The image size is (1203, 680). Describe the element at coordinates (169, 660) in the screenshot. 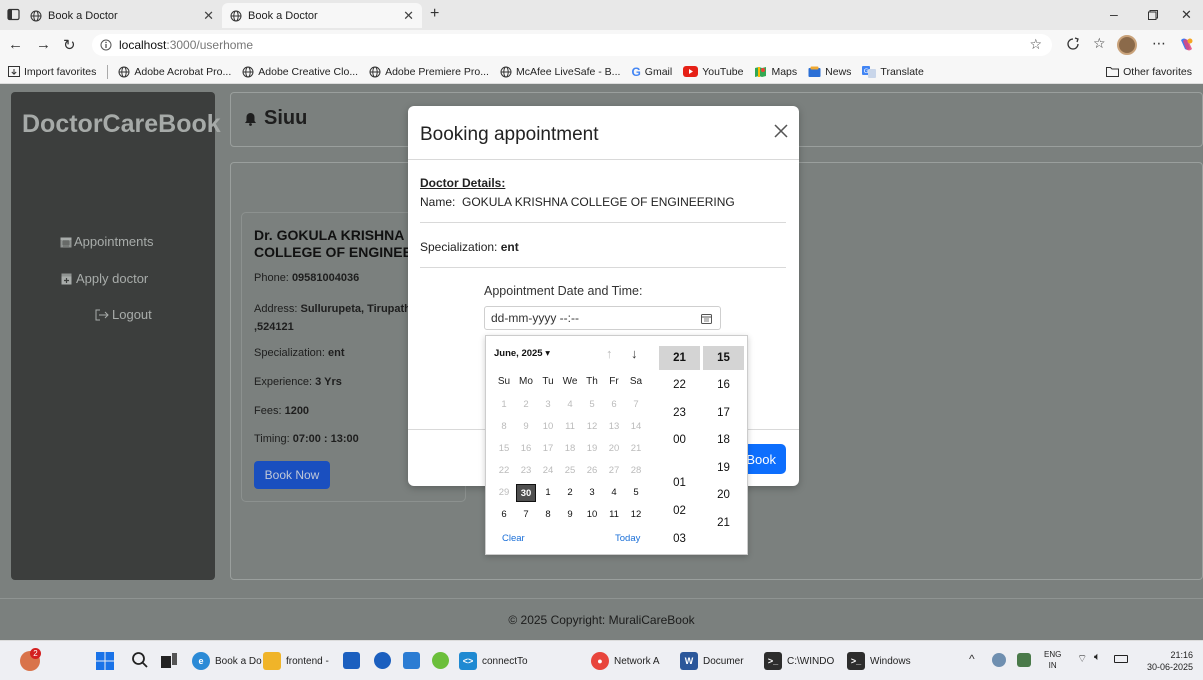

I see `task-view-icon` at that location.